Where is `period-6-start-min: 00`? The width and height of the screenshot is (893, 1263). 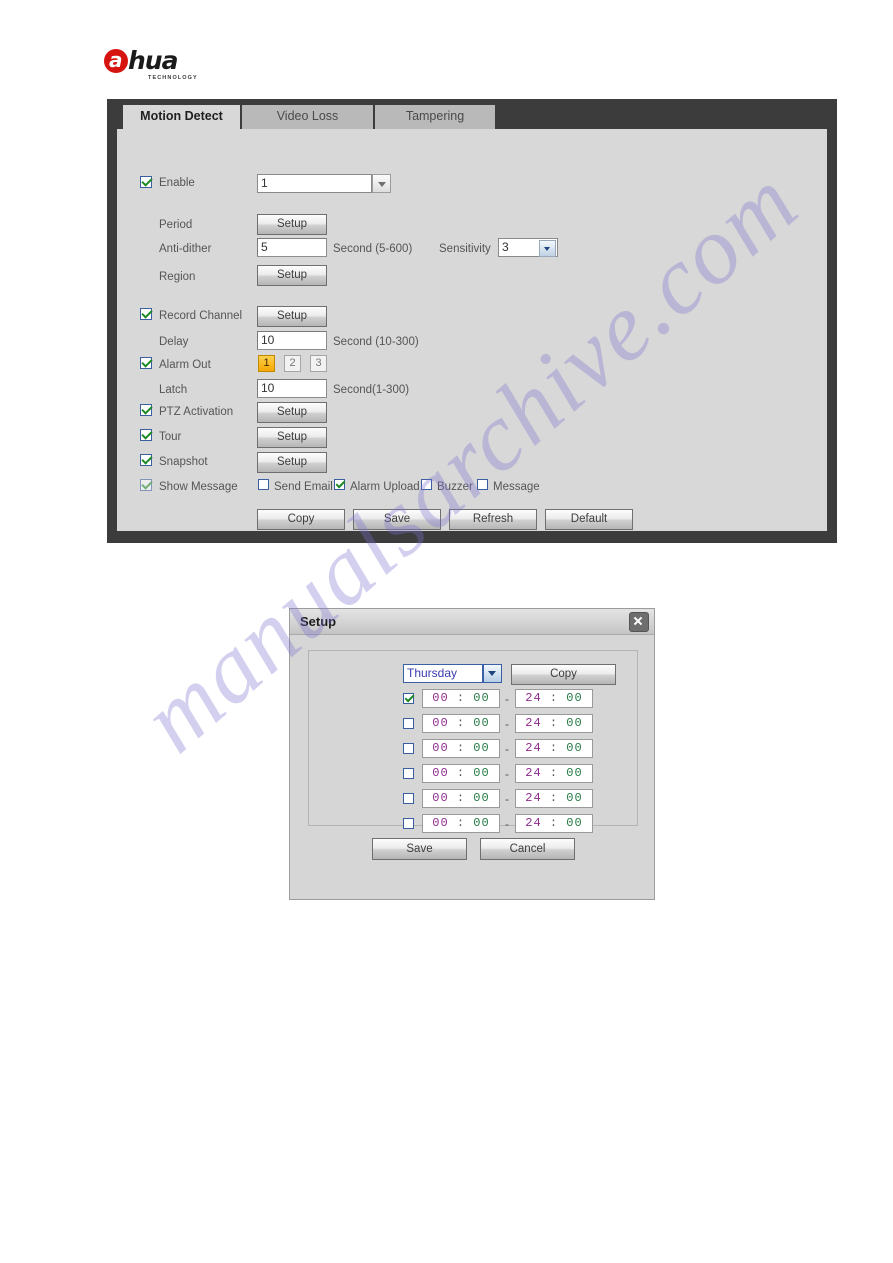 period-6-start-min: 00 is located at coordinates (481, 823).